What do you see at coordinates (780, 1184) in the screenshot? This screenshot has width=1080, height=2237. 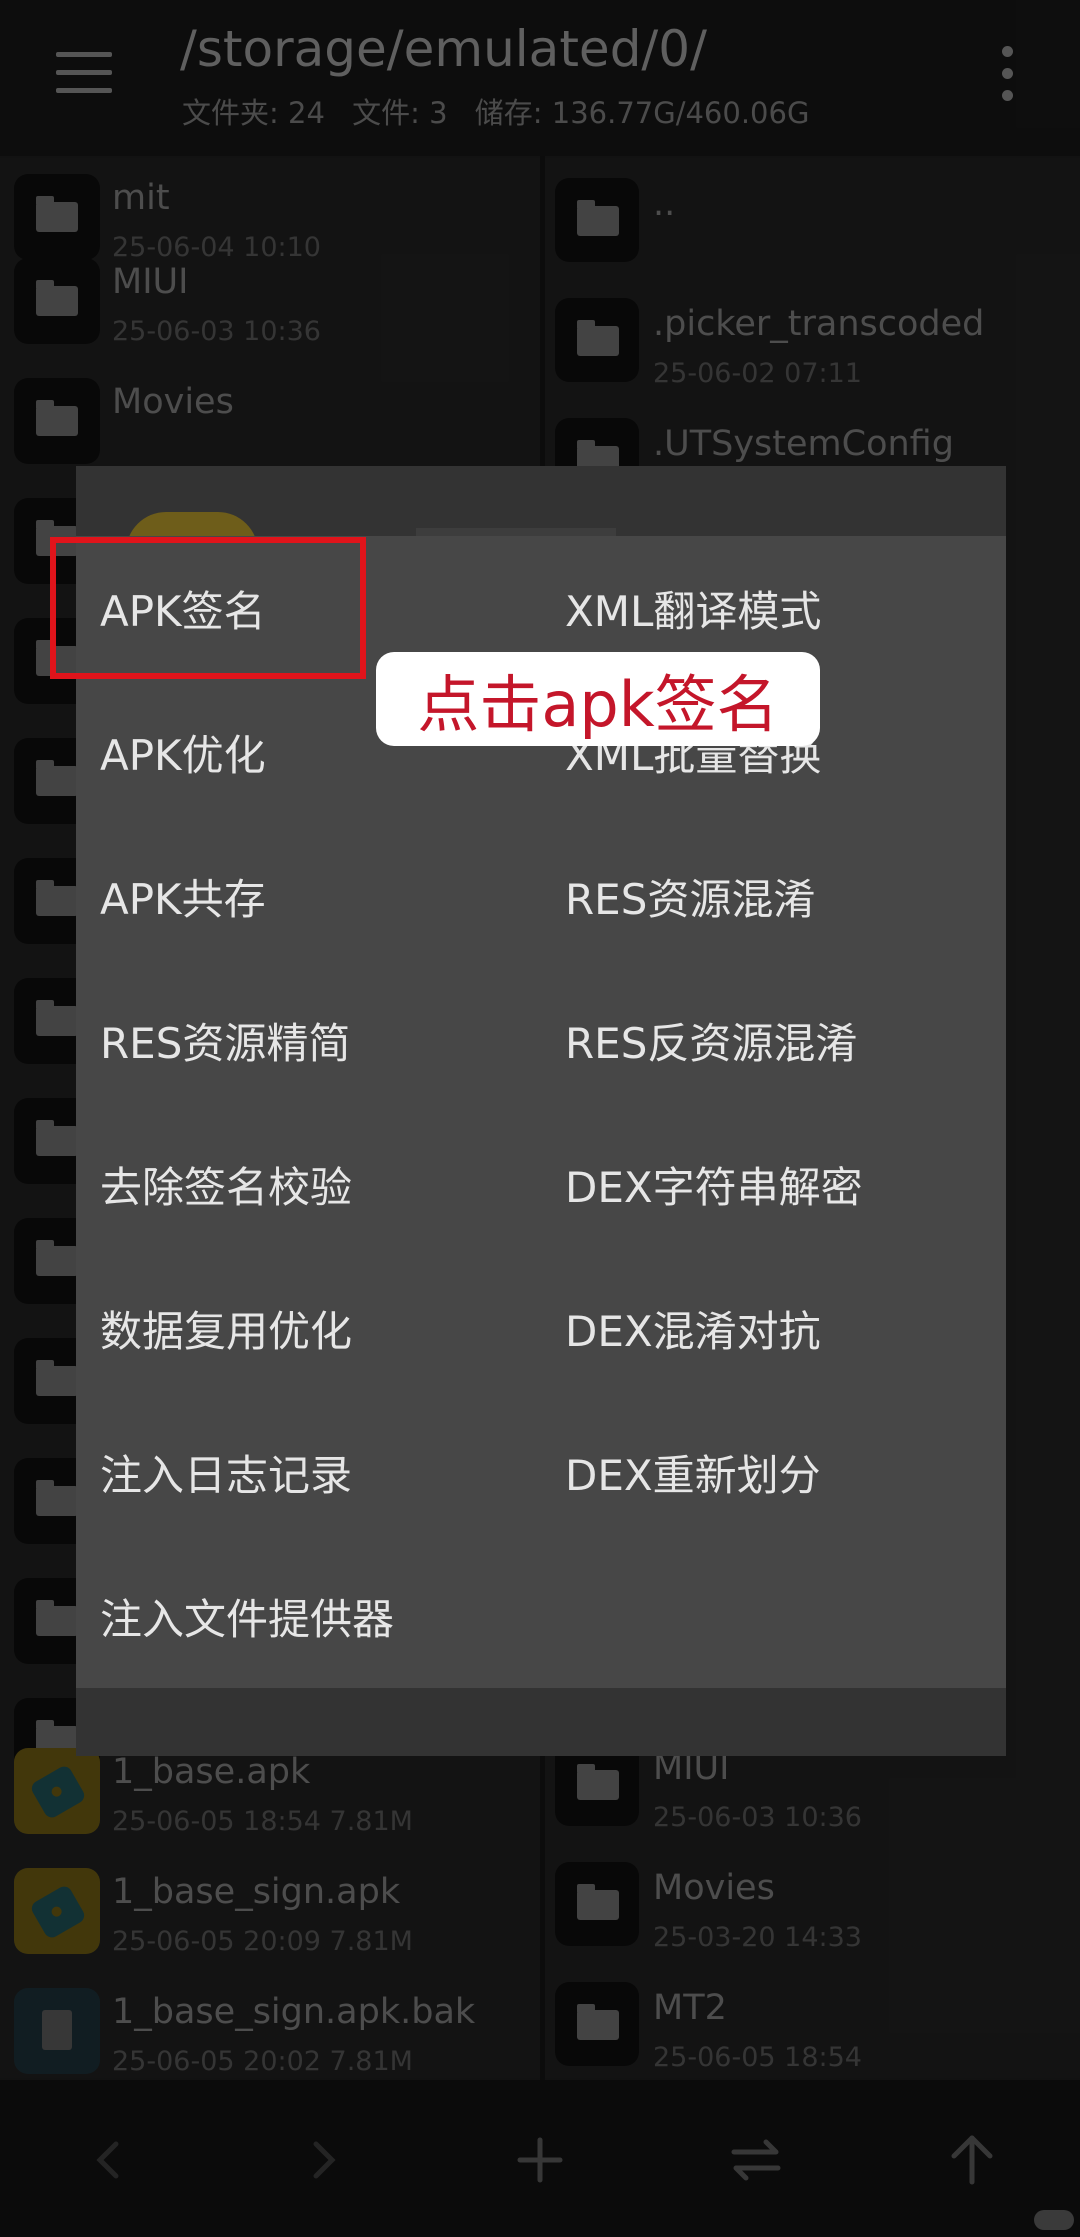 I see `menu-item-dex-string-decrypt: DEX字符串解密` at bounding box center [780, 1184].